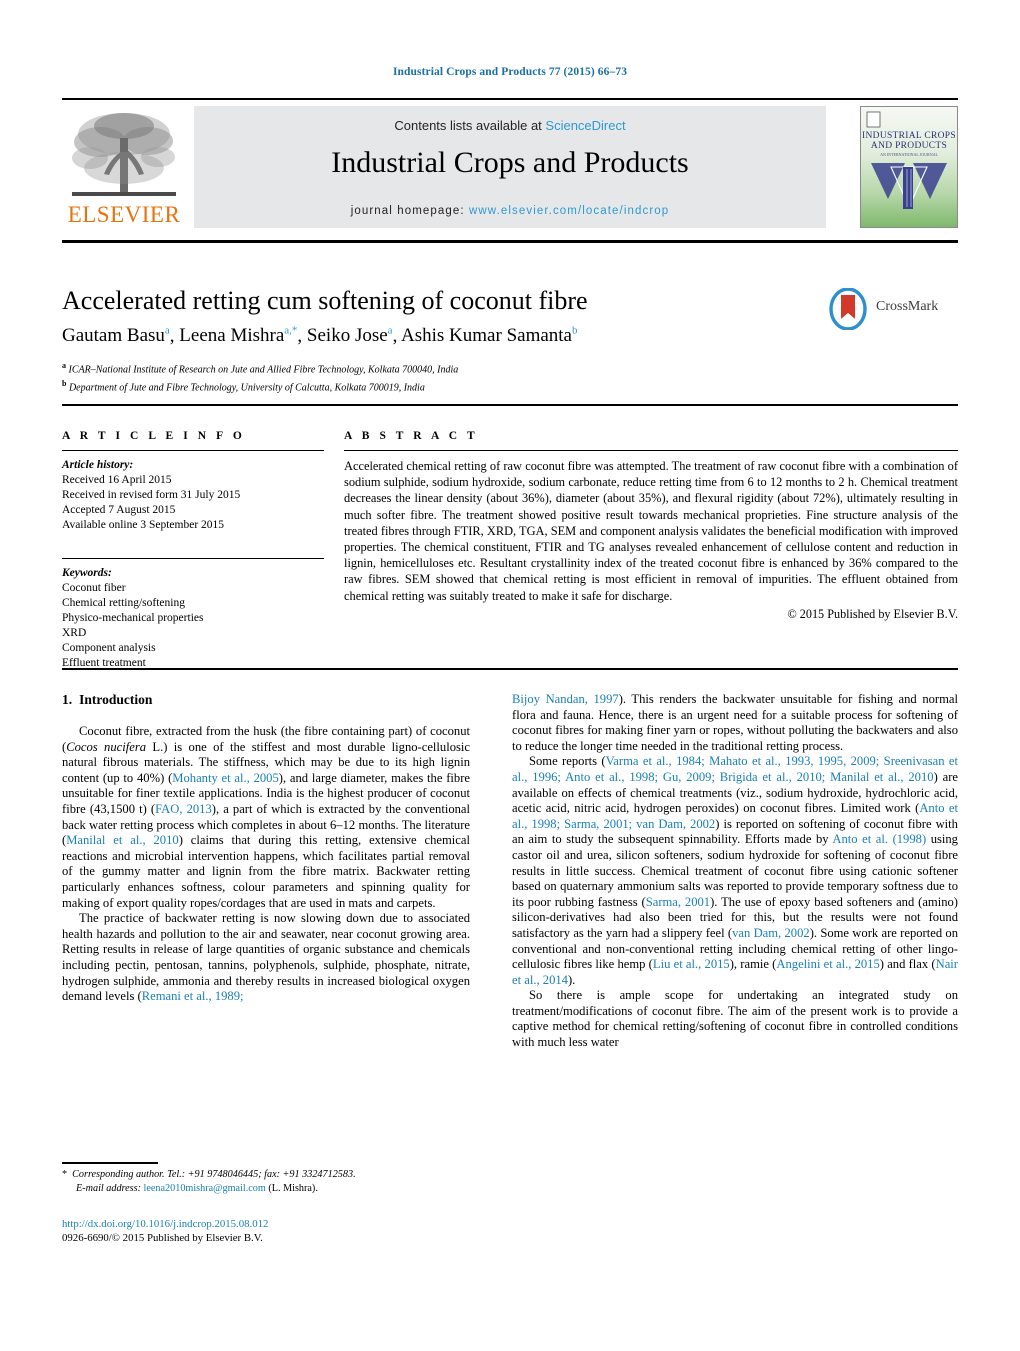 The width and height of the screenshot is (1020, 1351). Describe the element at coordinates (205, 1188) in the screenshot. I see `email-link: leena2010mishra@gmail.com` at that location.